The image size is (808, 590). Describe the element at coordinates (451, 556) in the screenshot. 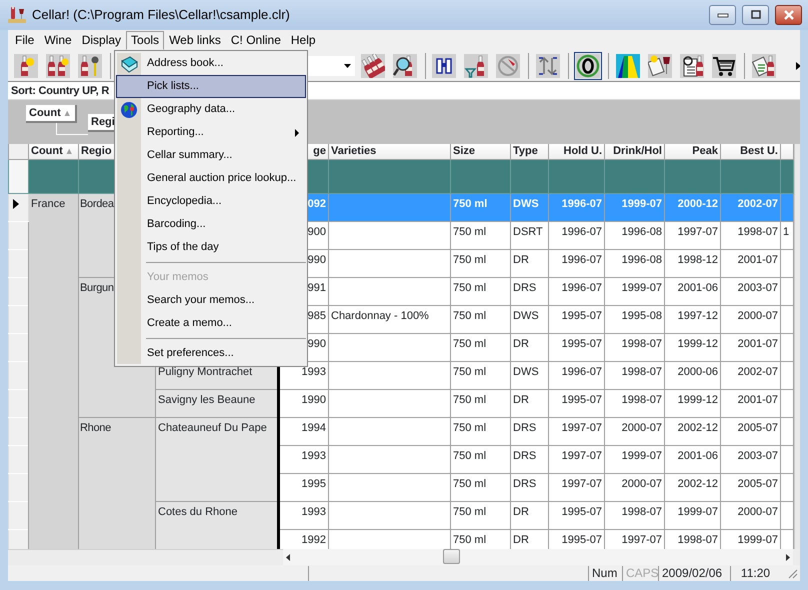

I see `scroll-thumb` at that location.